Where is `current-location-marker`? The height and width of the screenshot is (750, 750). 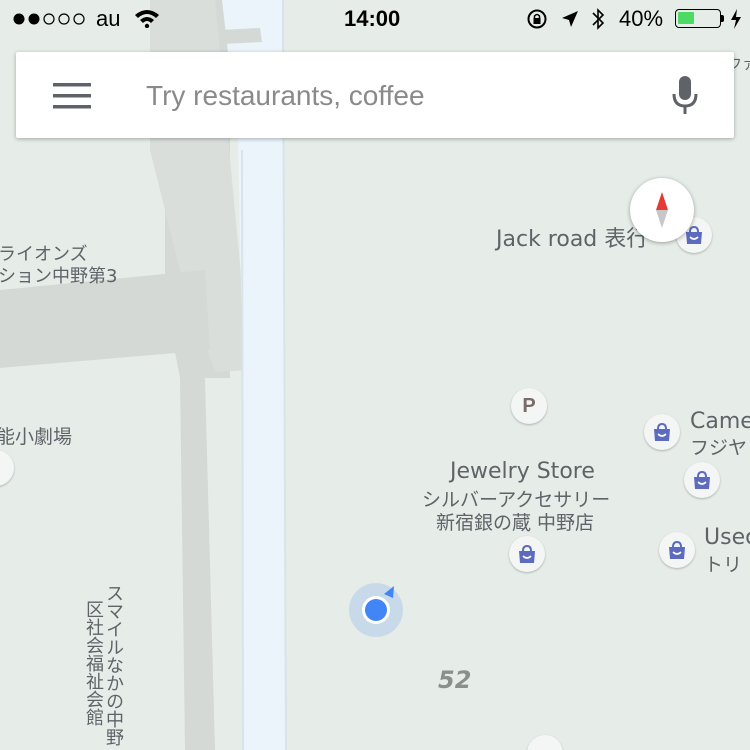 current-location-marker is located at coordinates (376, 610).